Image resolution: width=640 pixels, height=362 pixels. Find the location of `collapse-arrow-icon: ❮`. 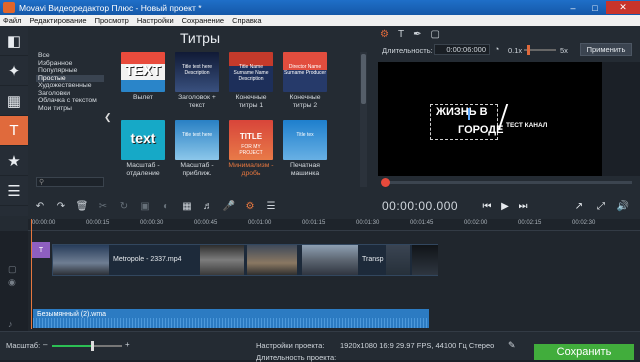

collapse-arrow-icon: ❮ is located at coordinates (109, 119).